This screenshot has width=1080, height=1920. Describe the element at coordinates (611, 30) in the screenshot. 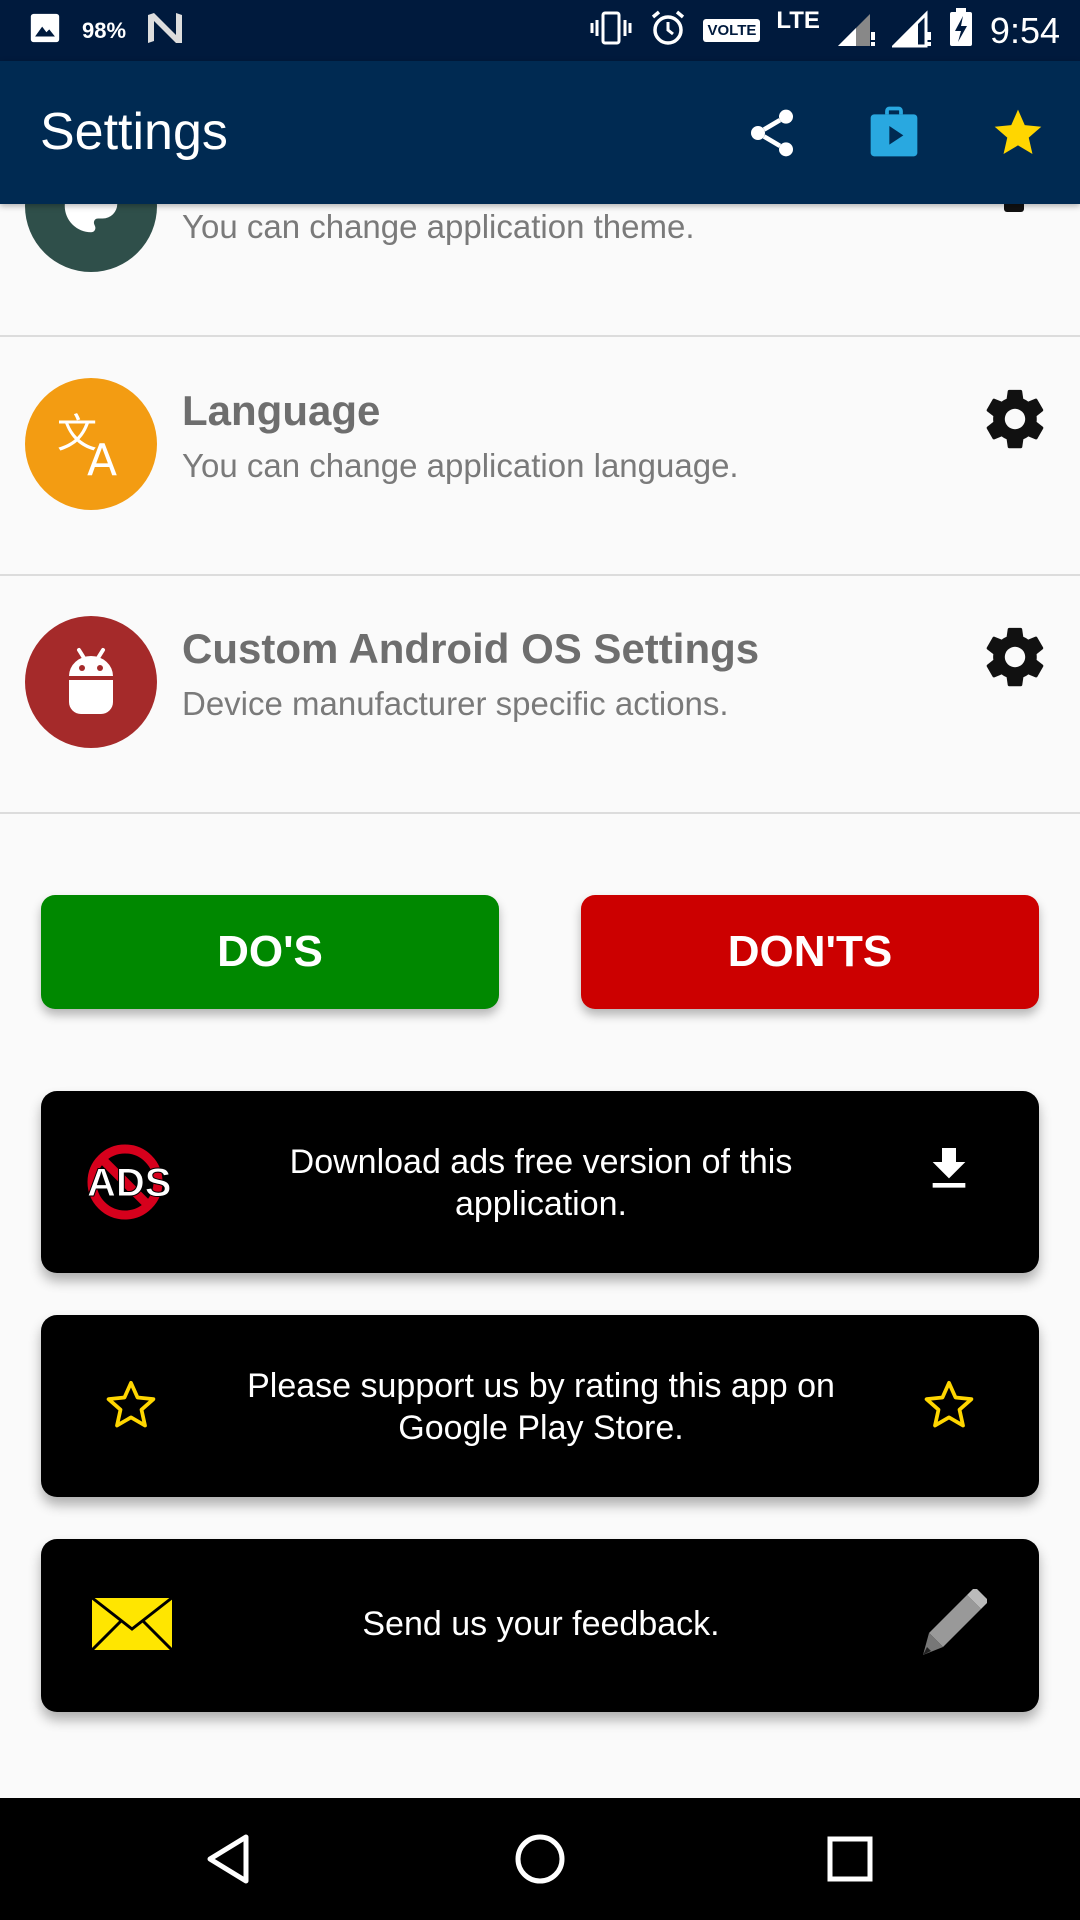

I see `vibrate-icon` at that location.